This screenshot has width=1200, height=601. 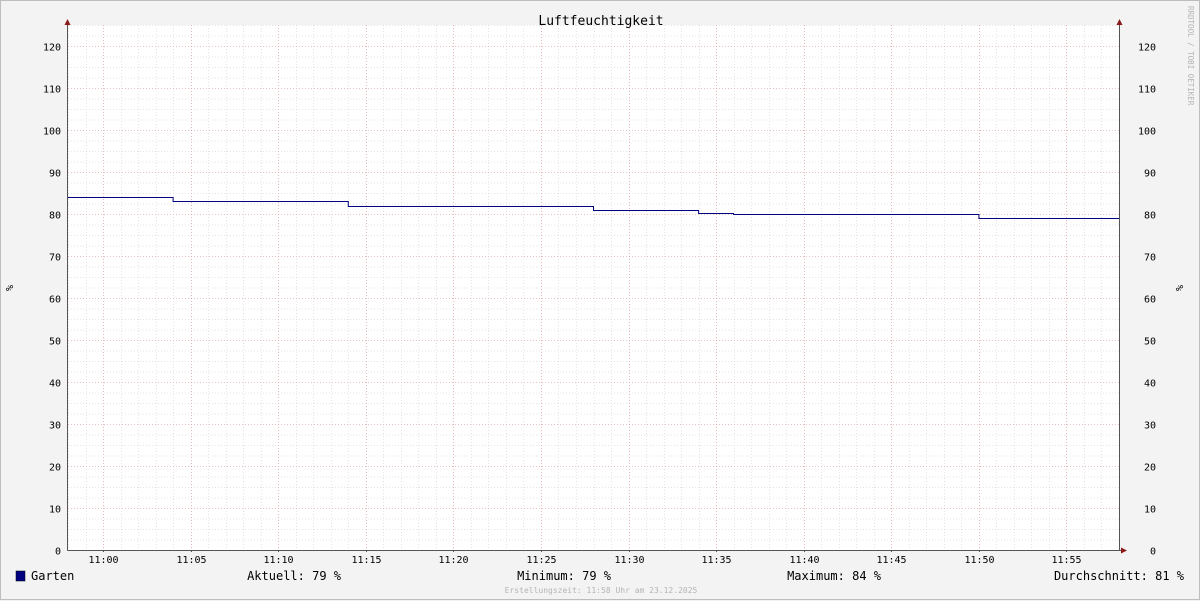 I want to click on y-axis-label-left: %, so click(x=10, y=288).